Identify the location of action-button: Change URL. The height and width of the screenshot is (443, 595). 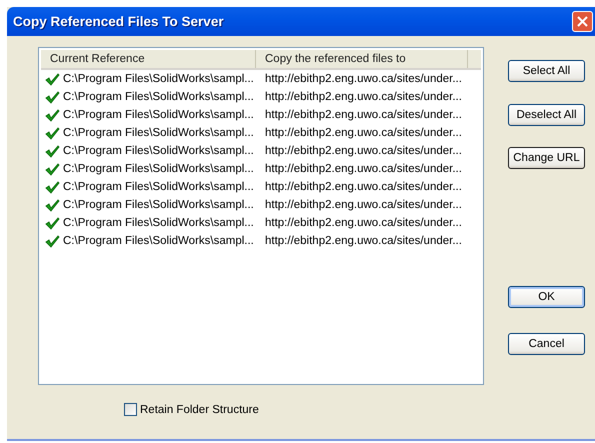
(546, 158).